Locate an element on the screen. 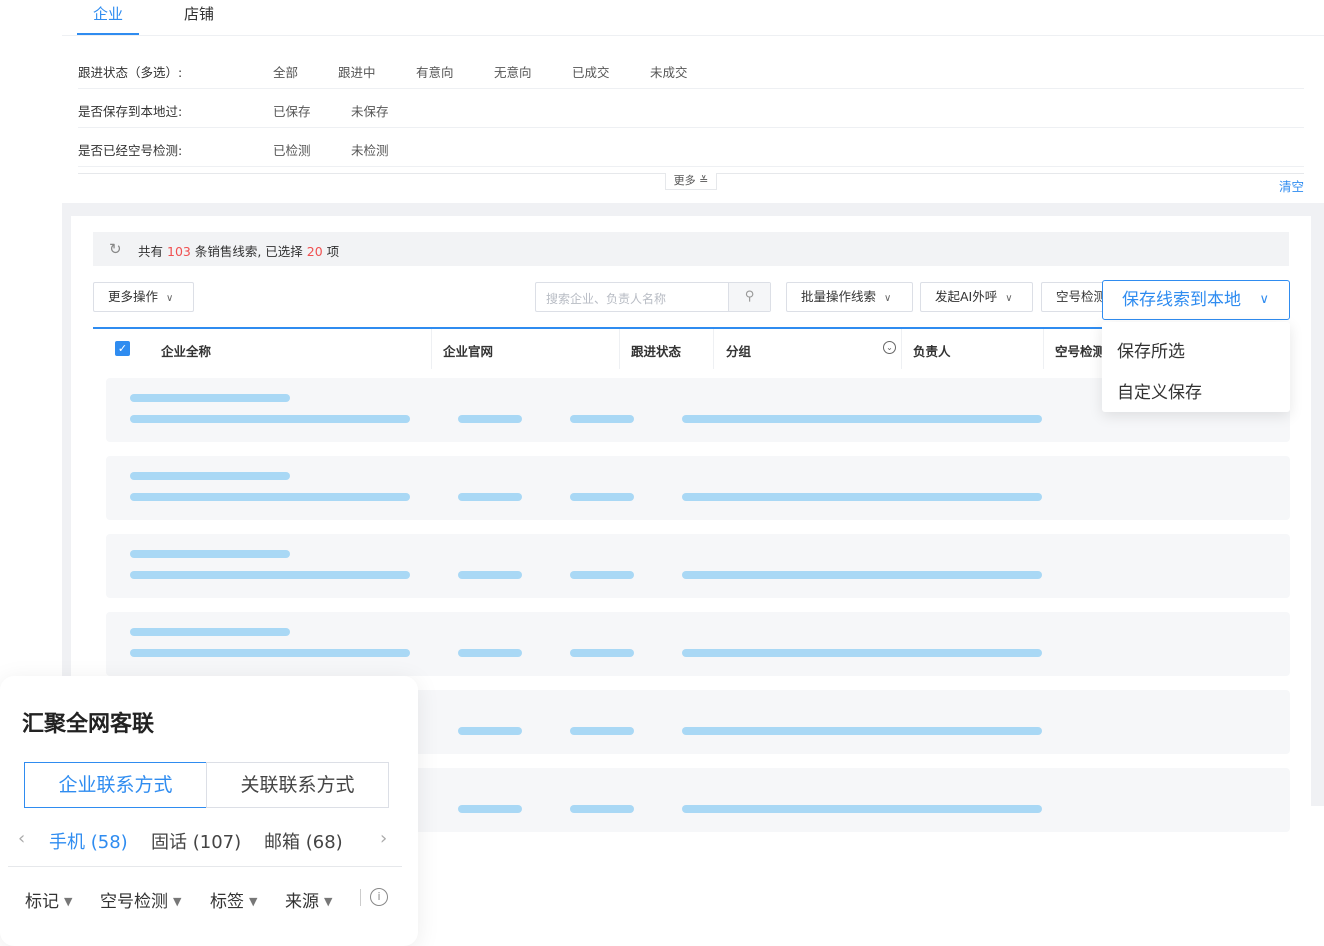  filter-option-saved: 已保存 is located at coordinates (292, 110).